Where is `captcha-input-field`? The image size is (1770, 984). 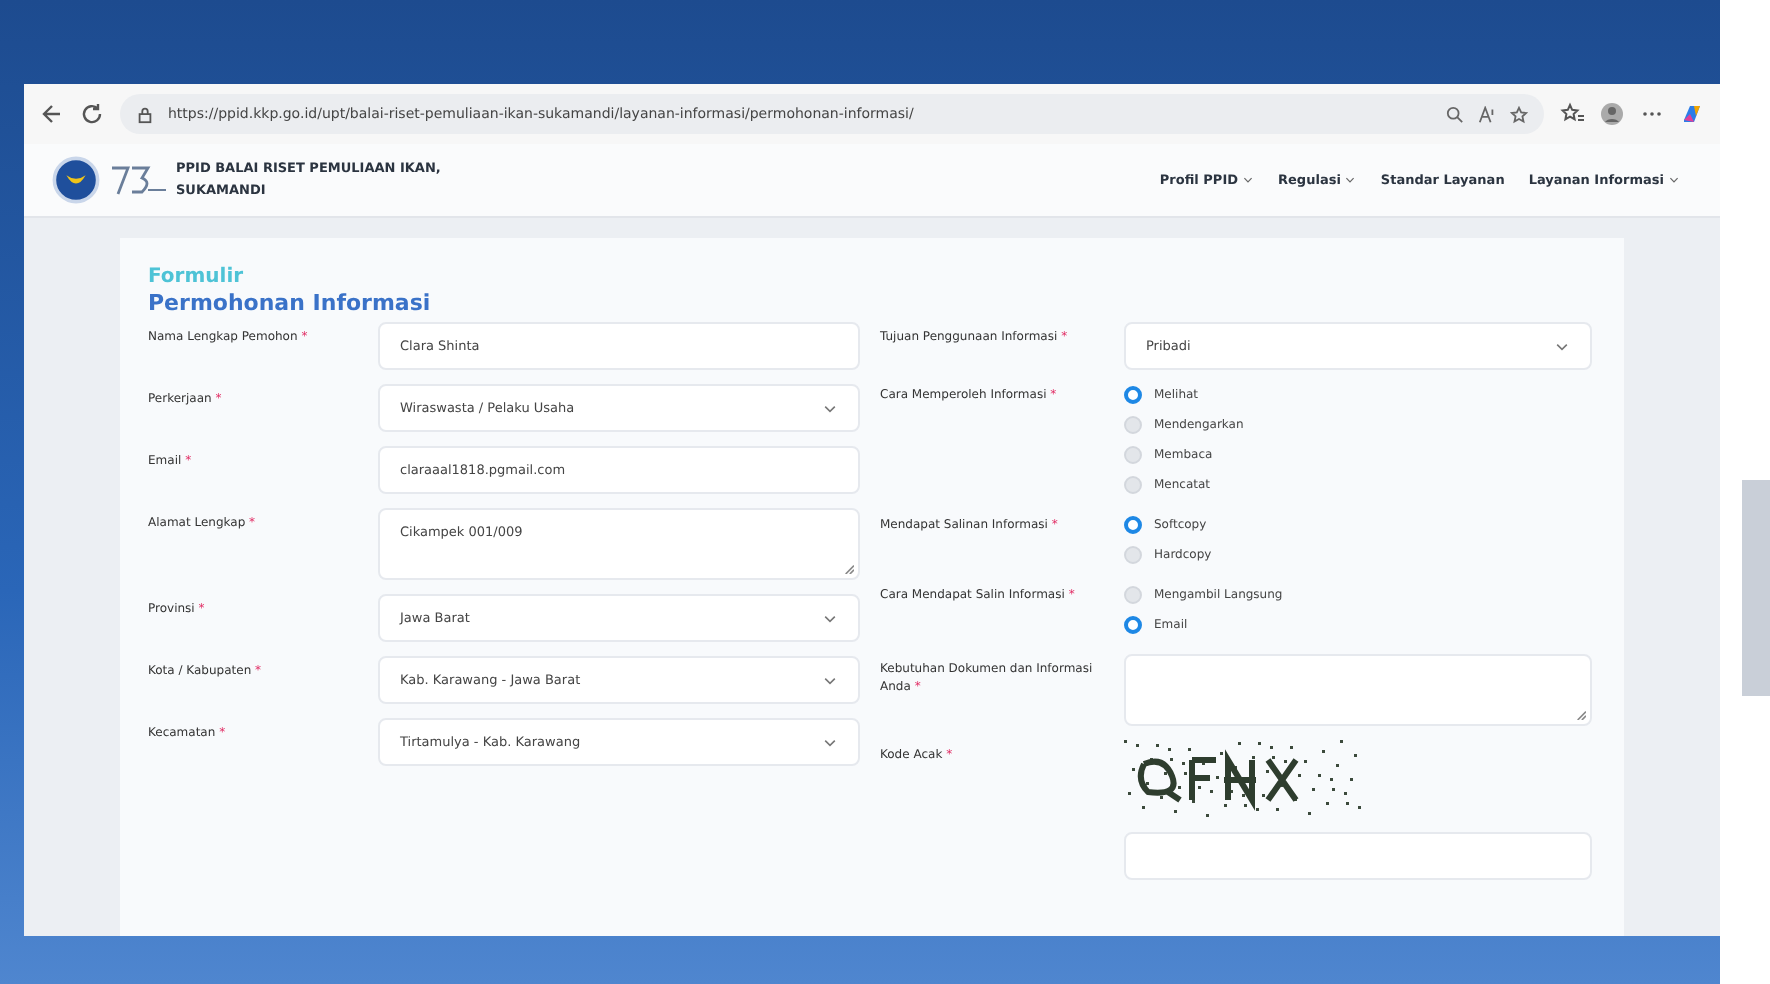 captcha-input-field is located at coordinates (1358, 856).